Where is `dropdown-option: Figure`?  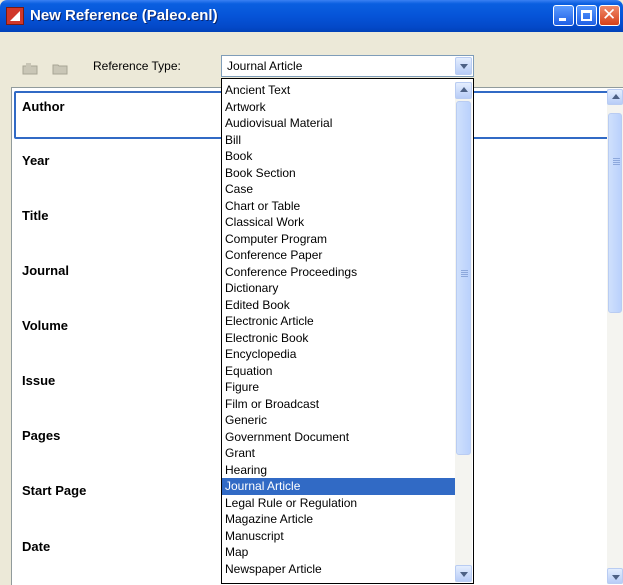 dropdown-option: Figure is located at coordinates (338, 387).